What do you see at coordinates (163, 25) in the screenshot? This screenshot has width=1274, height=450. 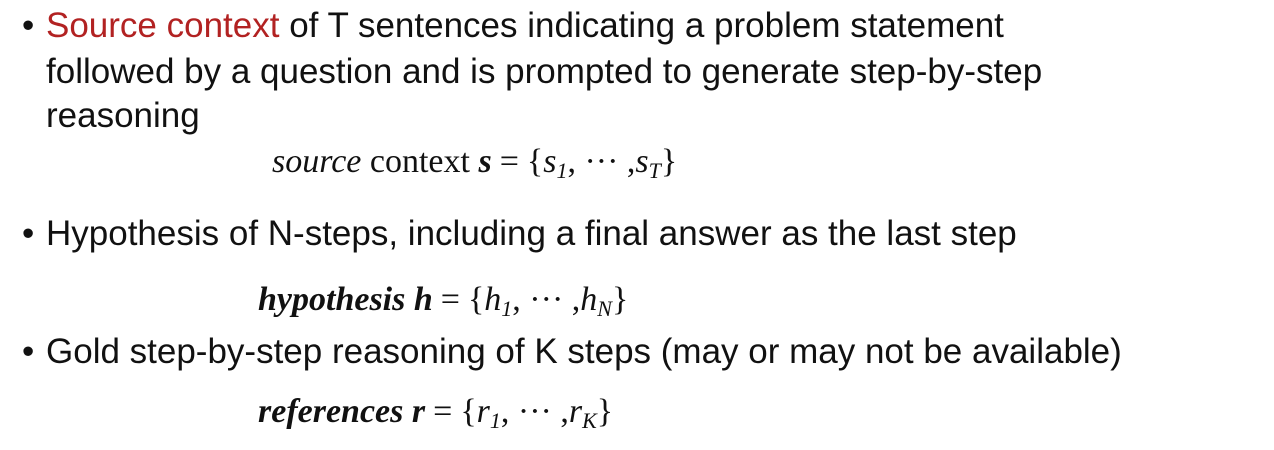 I see `accent-term: Source context` at bounding box center [163, 25].